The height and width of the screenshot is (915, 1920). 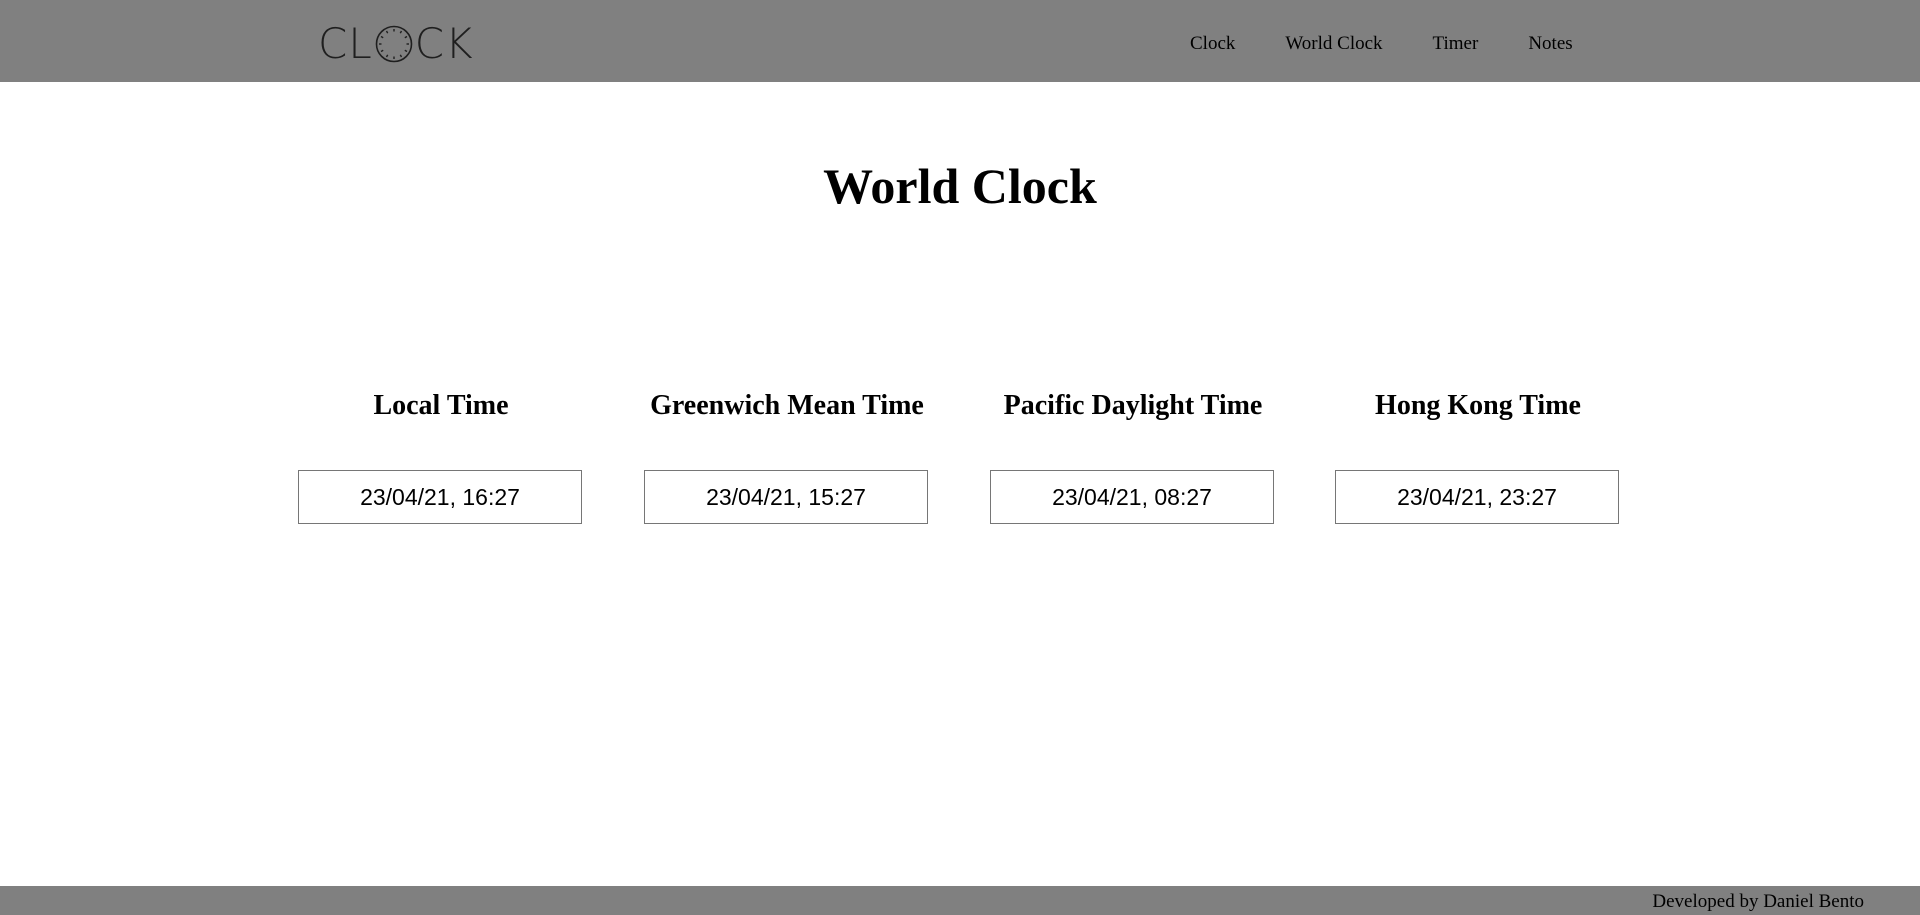 I want to click on zone-pdt: Pacific Daylight Time, so click(x=1133, y=455).